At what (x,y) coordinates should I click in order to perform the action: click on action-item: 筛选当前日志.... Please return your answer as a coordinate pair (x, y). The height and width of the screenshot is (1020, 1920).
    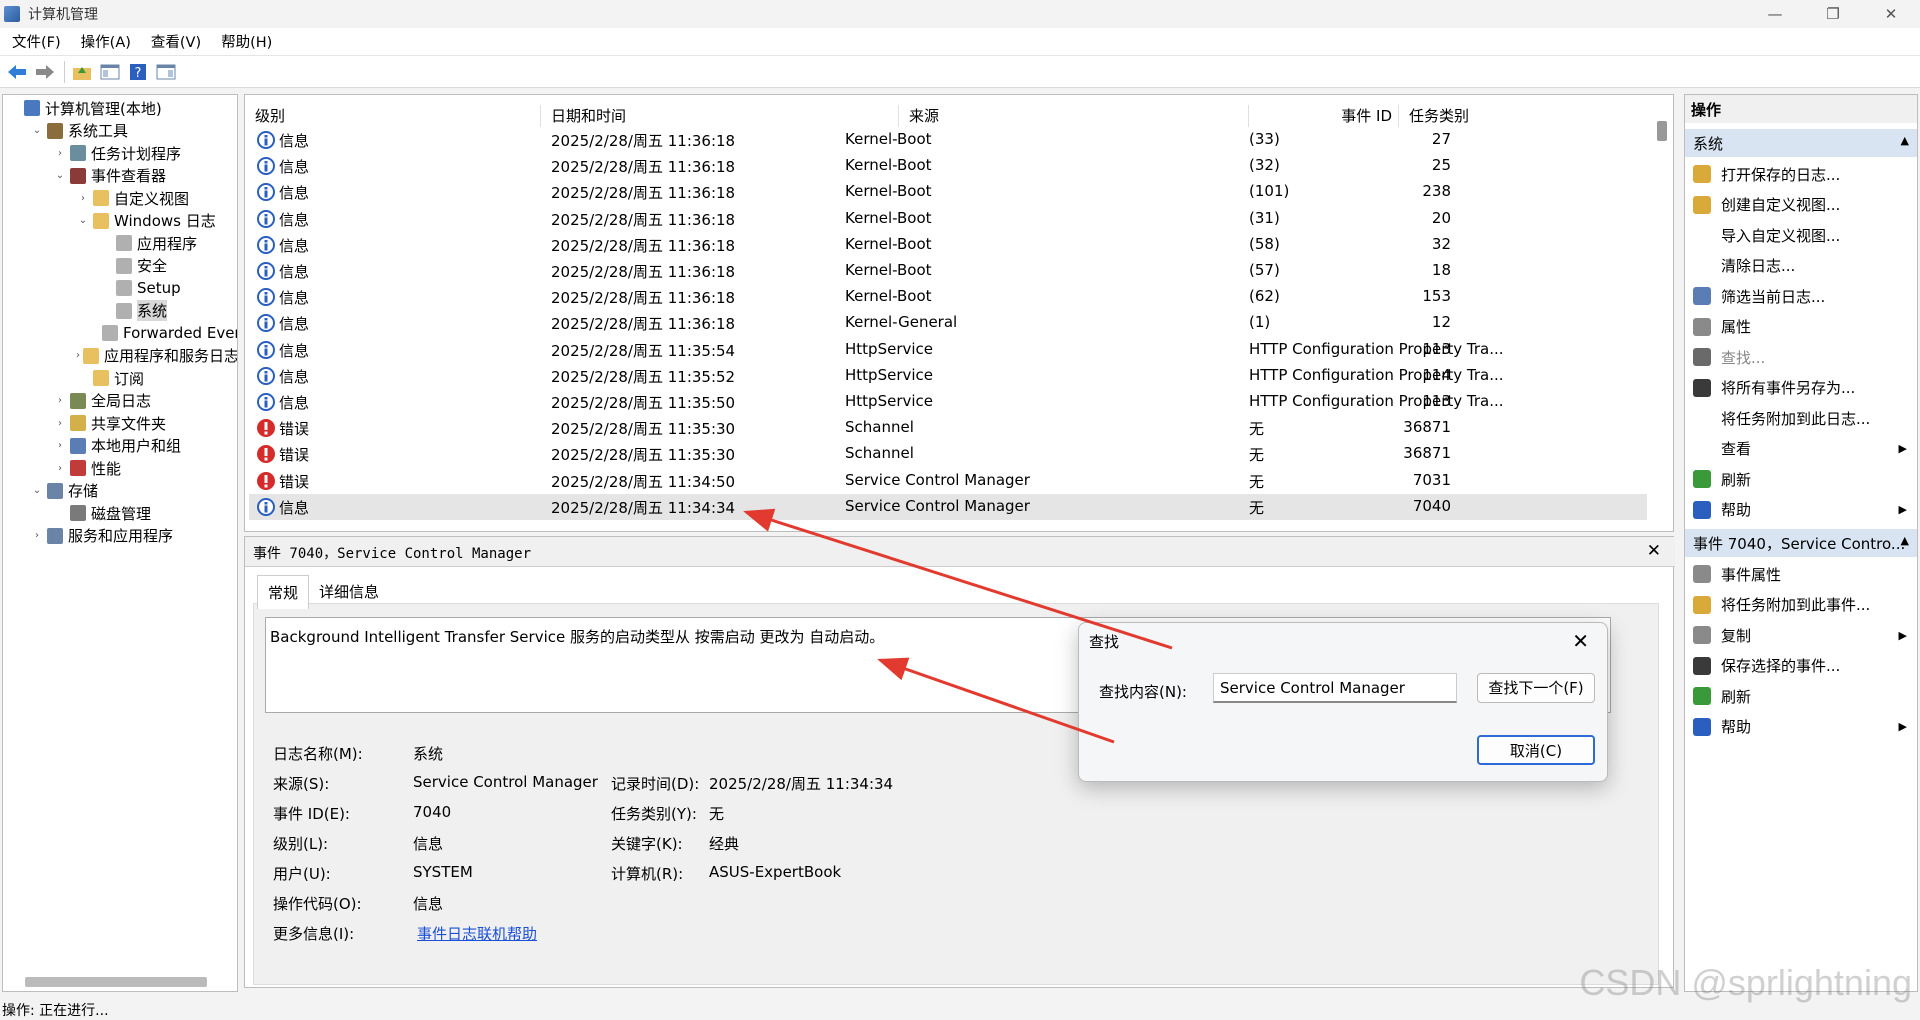
    Looking at the image, I should click on (1801, 296).